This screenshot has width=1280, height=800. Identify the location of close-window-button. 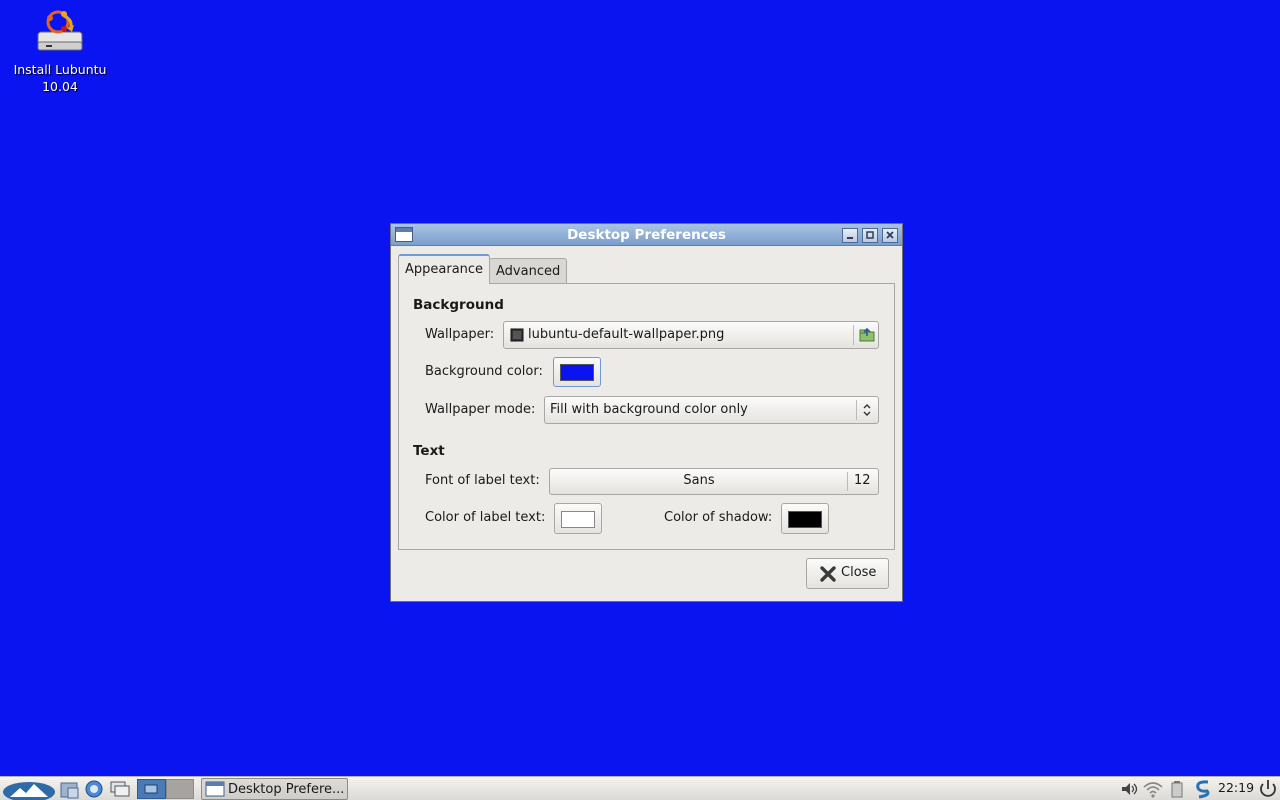
(890, 235).